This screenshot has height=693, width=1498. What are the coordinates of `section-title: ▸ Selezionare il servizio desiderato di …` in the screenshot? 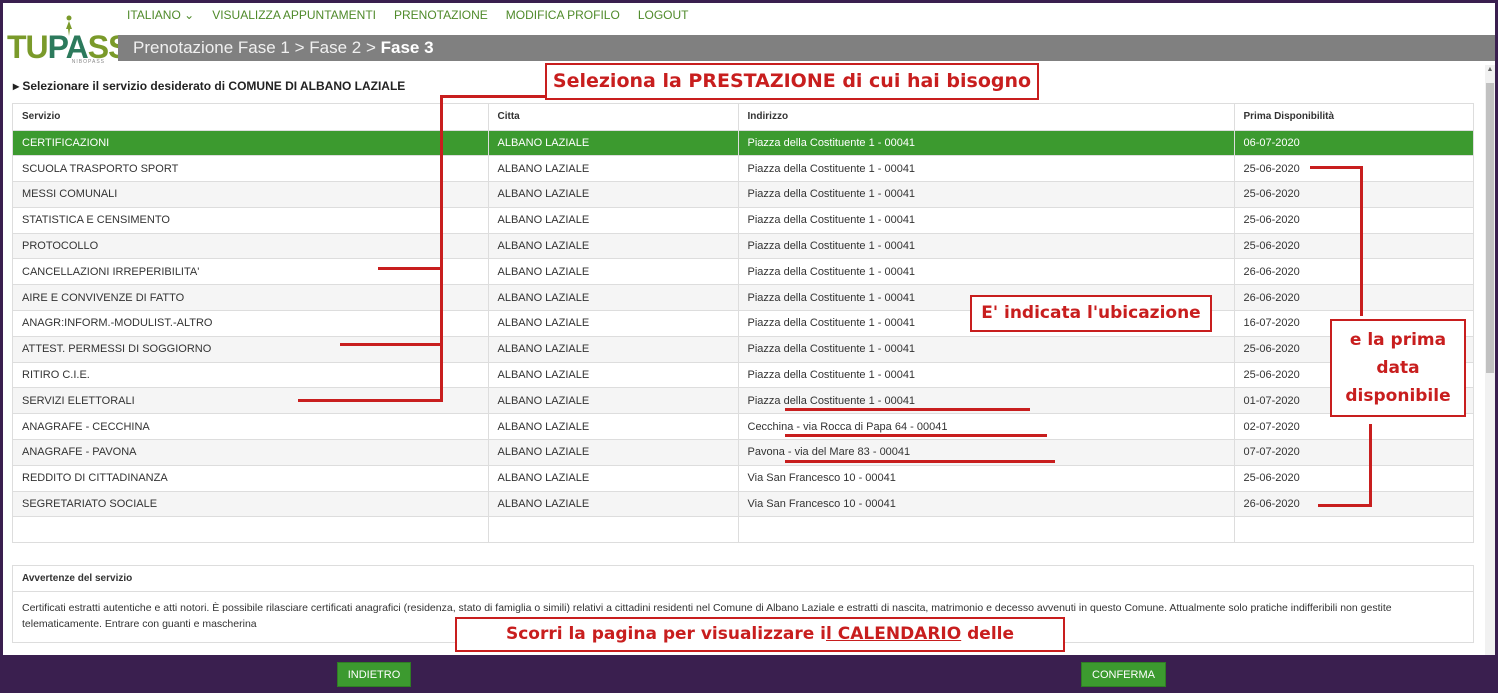 It's located at (209, 86).